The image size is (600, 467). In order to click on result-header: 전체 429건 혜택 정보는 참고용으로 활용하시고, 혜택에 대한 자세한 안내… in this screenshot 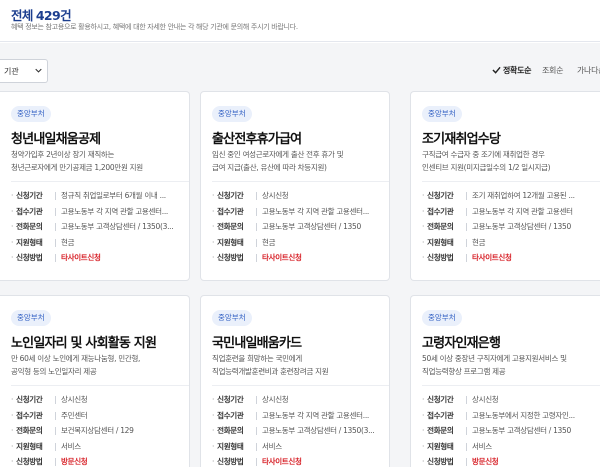, I will do `click(300, 21)`.